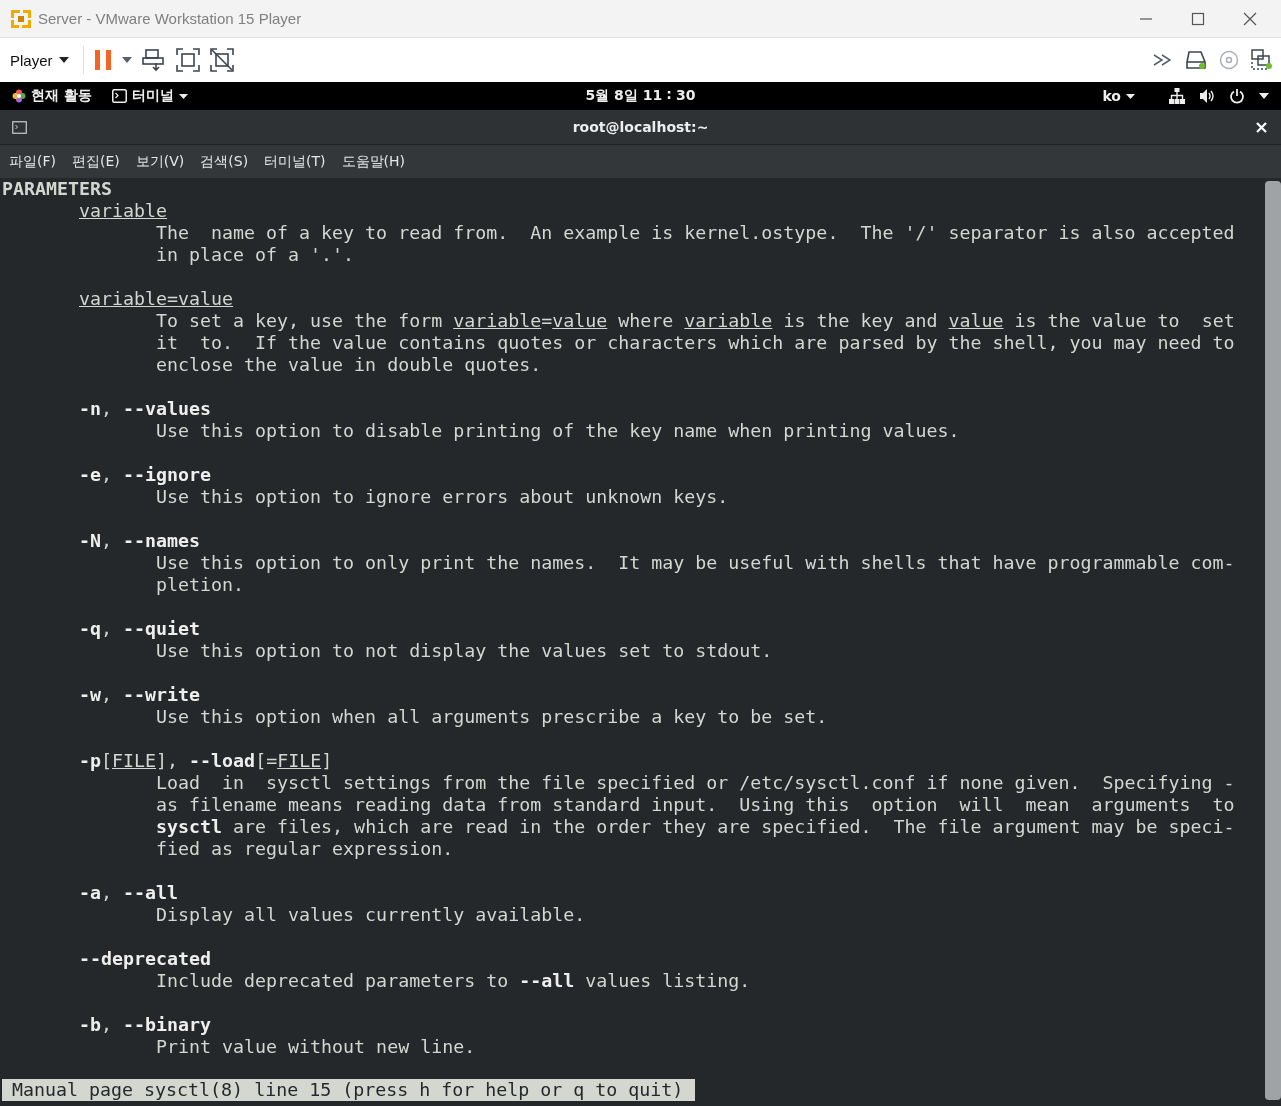 The image size is (1281, 1106). What do you see at coordinates (558, 431) in the screenshot?
I see `option-description: Use this option to disable printing of the key name when printing values.` at bounding box center [558, 431].